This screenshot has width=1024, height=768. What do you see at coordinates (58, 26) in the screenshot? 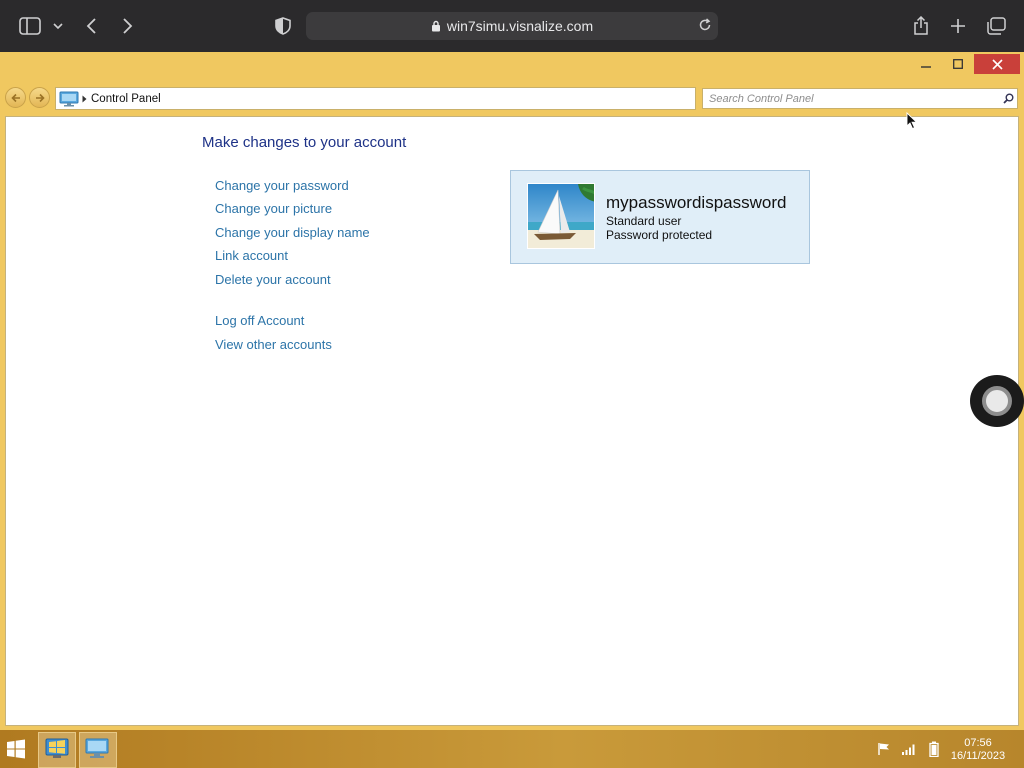
I see `chevron-down-icon` at bounding box center [58, 26].